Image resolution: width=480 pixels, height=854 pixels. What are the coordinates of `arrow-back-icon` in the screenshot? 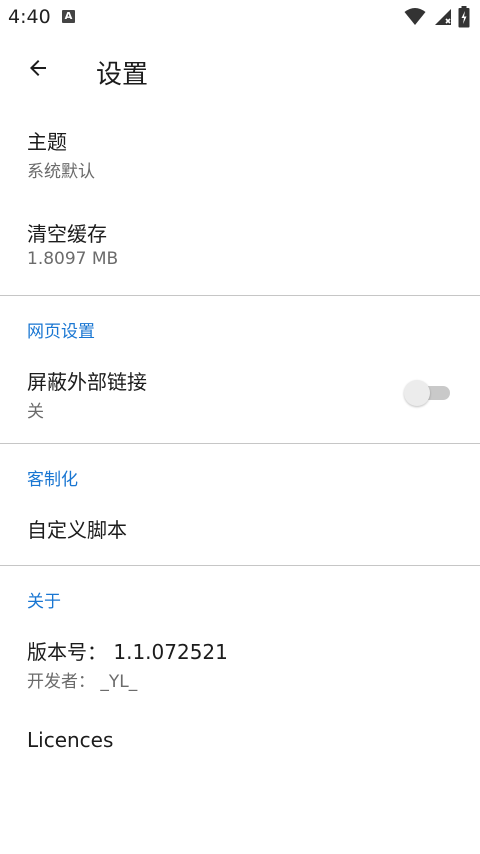 It's located at (38, 70).